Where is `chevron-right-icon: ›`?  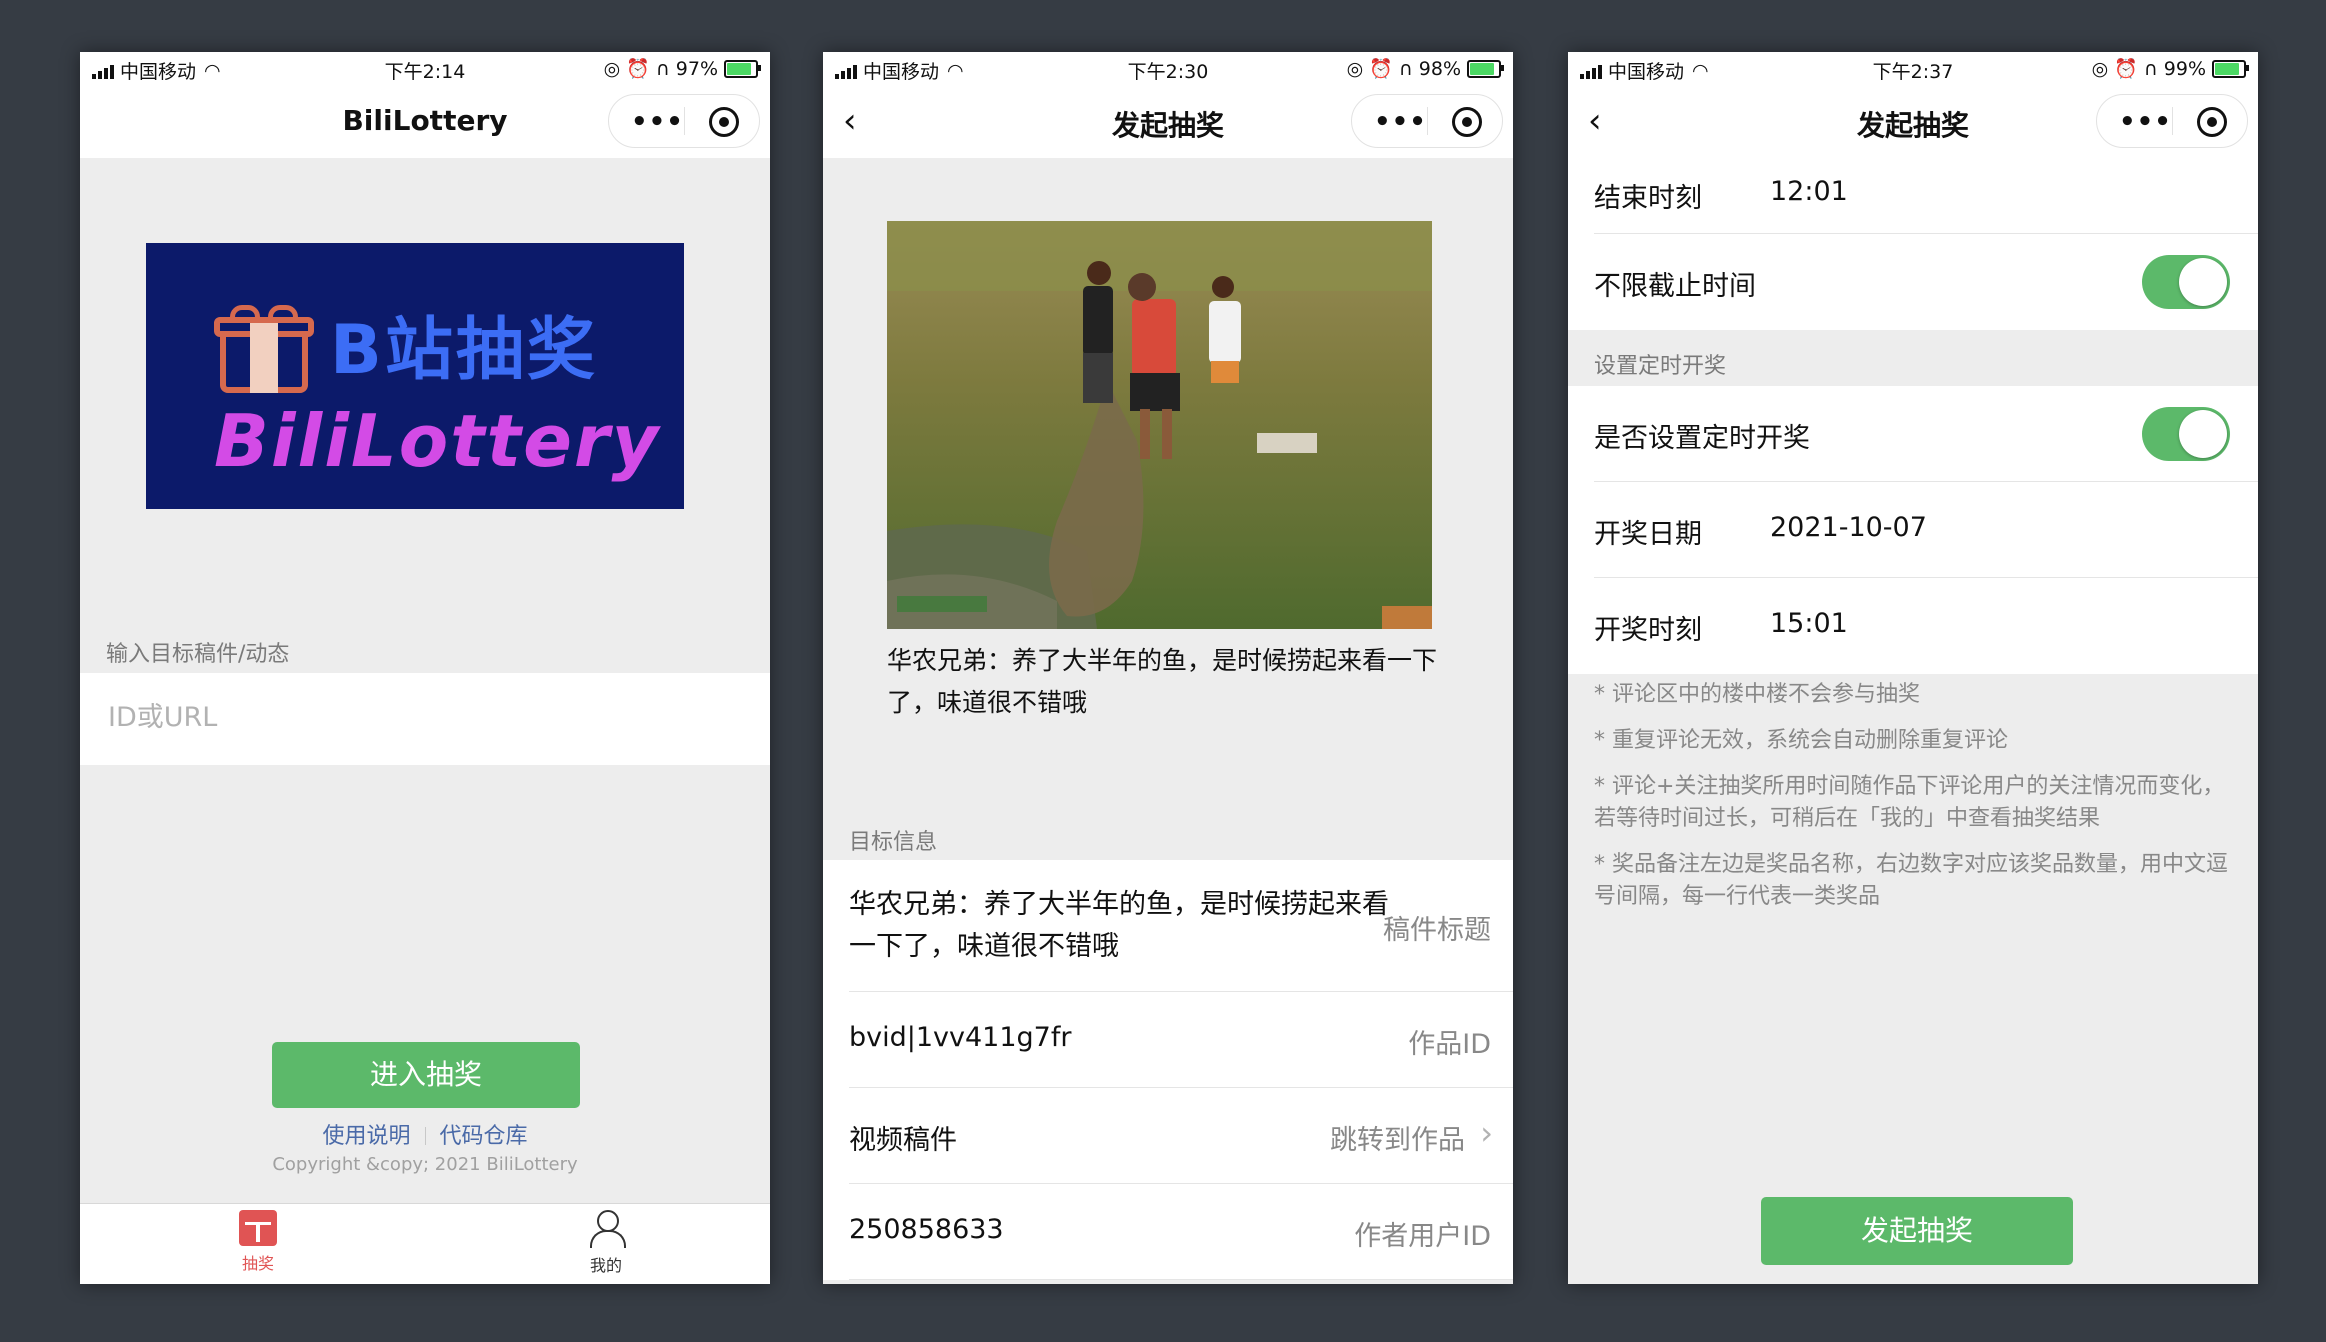
chevron-right-icon: › is located at coordinates (1486, 1133).